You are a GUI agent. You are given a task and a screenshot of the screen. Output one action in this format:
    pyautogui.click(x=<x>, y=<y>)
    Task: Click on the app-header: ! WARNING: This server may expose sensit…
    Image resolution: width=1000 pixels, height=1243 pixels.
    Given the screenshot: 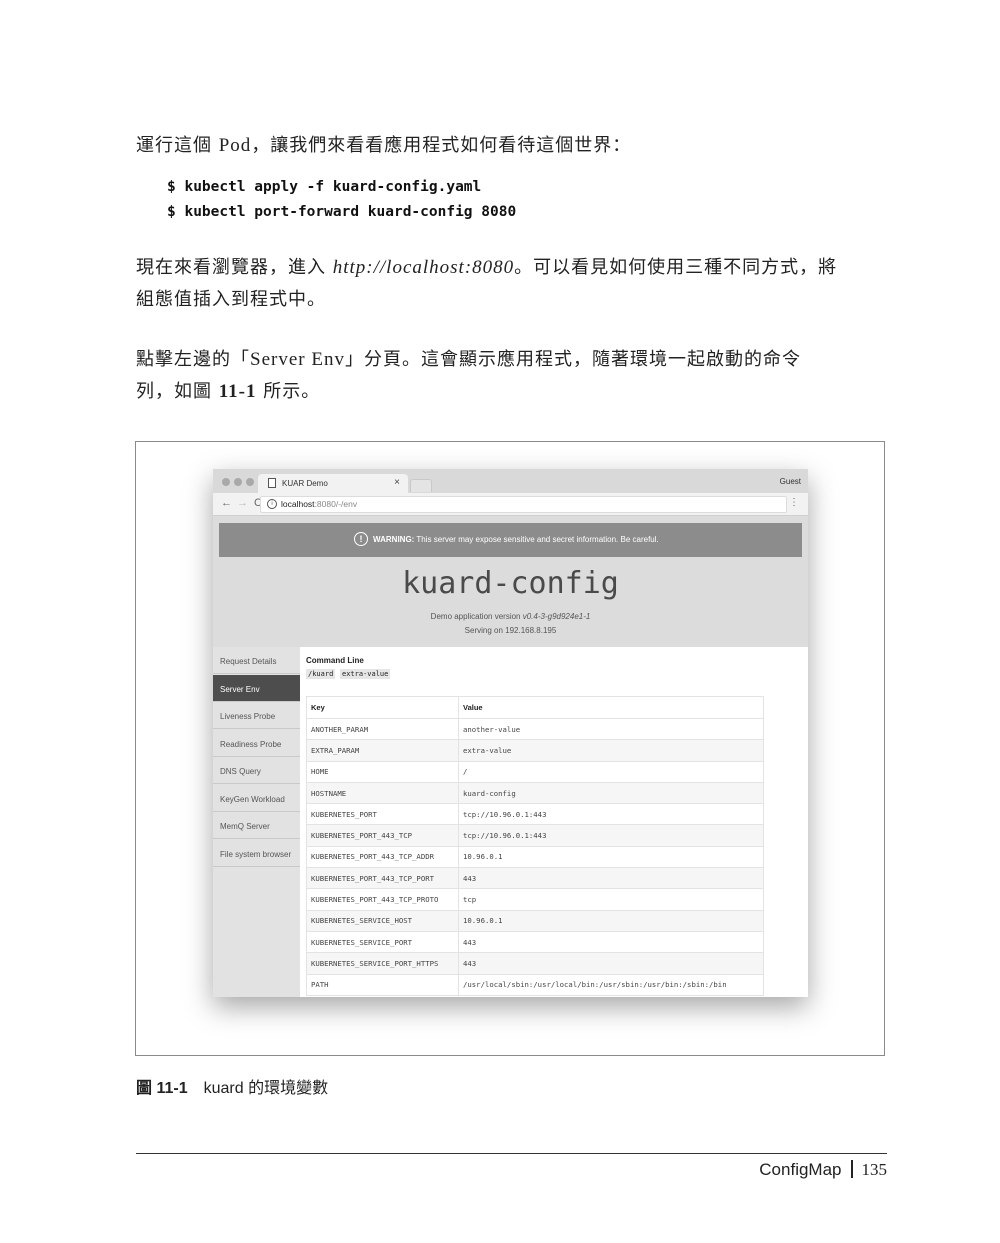 What is the action you would take?
    pyautogui.click(x=510, y=581)
    